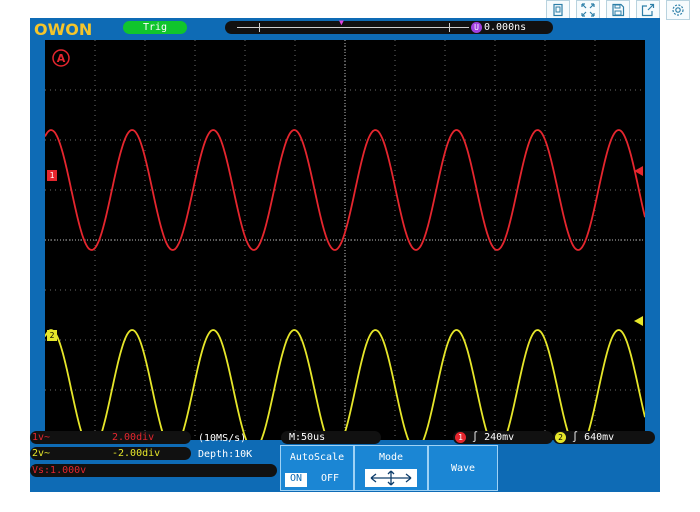 The image size is (700, 512). What do you see at coordinates (110, 437) in the screenshot?
I see `ch1-scale-box: 1v~ 2.00div` at bounding box center [110, 437].